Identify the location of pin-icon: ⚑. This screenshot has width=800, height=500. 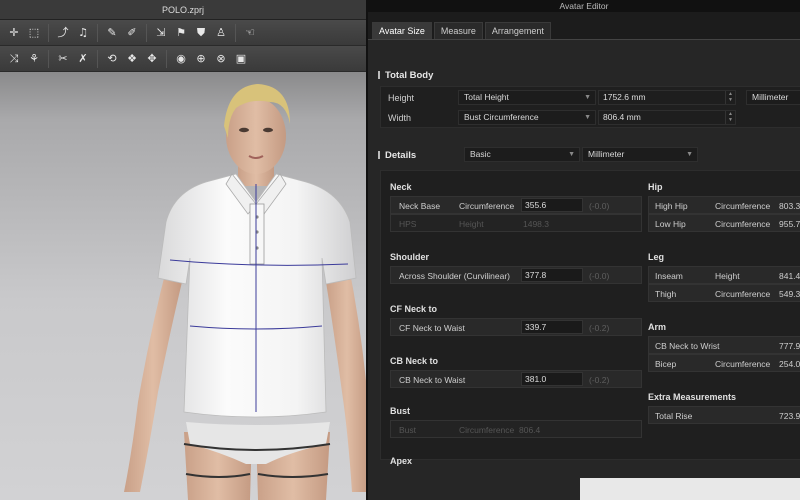
(181, 33).